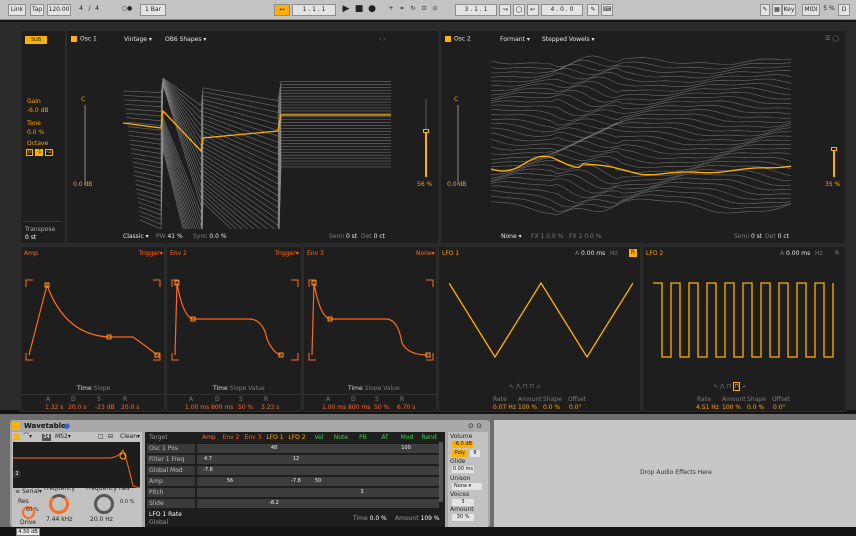 The image size is (856, 536). What do you see at coordinates (222, 408) in the screenshot?
I see `decay-value: 800 ms` at bounding box center [222, 408].